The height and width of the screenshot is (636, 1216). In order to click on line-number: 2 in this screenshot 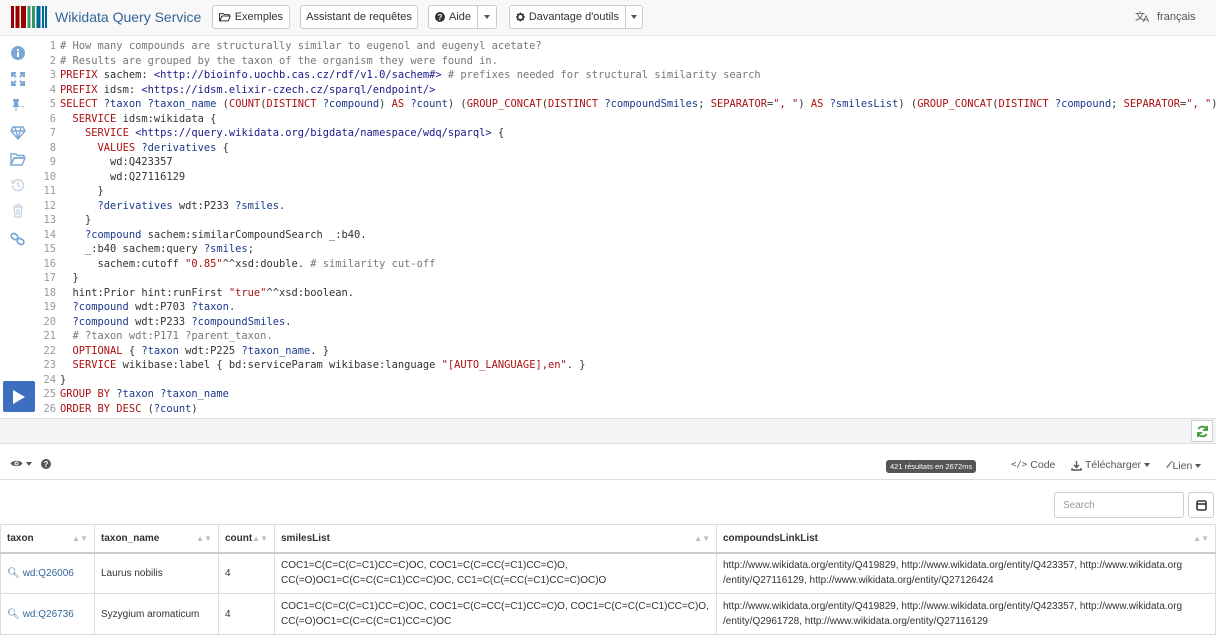, I will do `click(52, 60)`.